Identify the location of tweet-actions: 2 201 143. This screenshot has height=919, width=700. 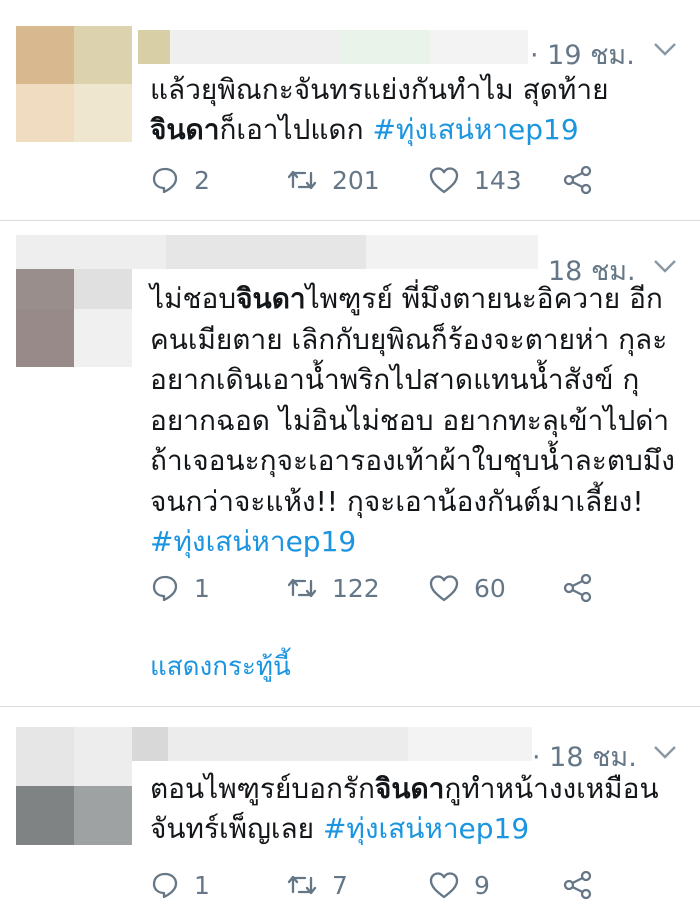
(380, 180).